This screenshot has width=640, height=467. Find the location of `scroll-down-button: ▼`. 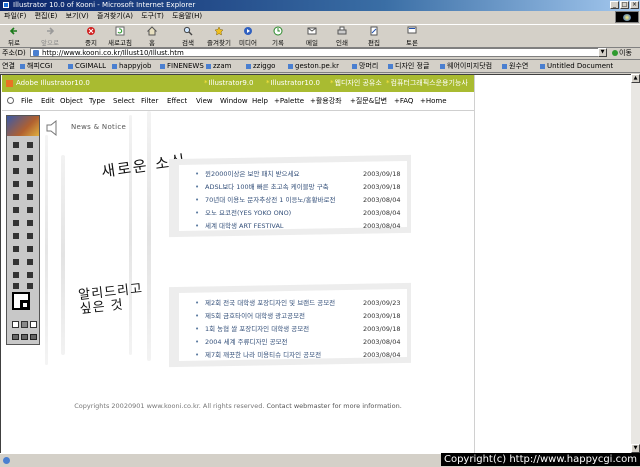

scroll-down-button: ▼ is located at coordinates (635, 448).